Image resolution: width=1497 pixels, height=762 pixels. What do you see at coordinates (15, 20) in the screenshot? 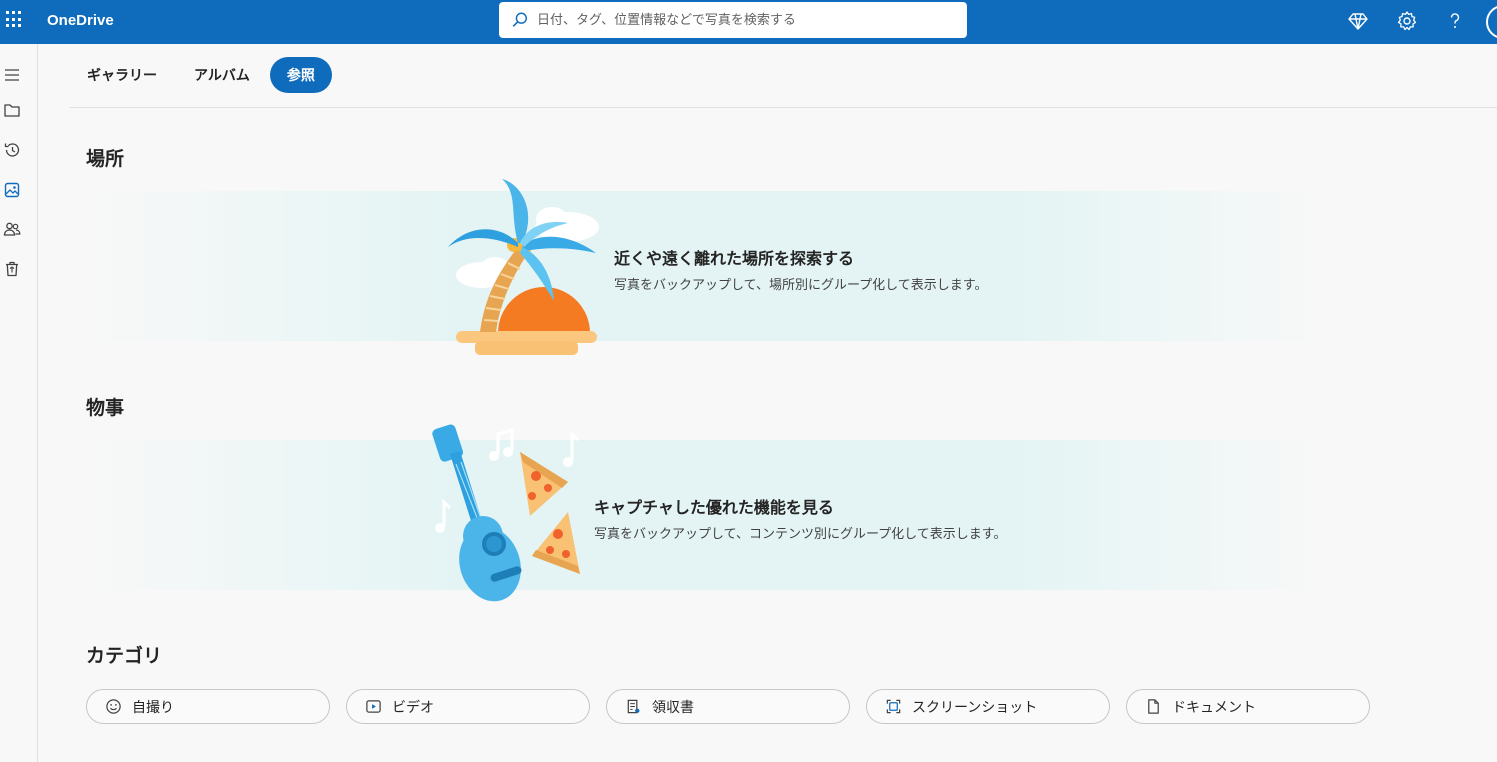
I see `app-launcher-icon` at bounding box center [15, 20].